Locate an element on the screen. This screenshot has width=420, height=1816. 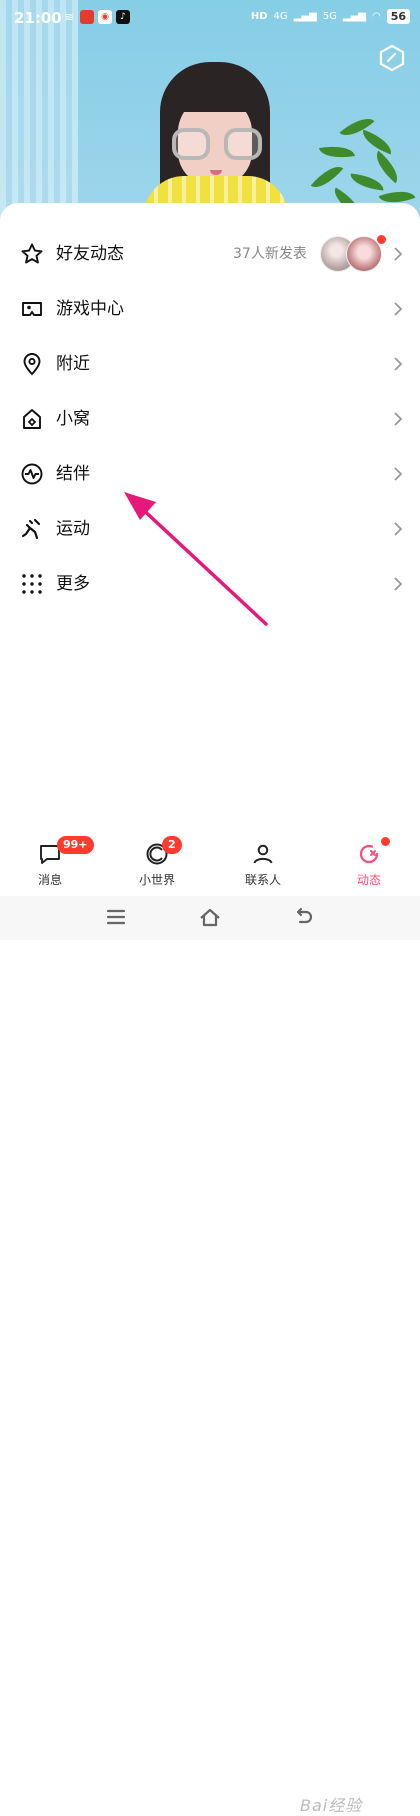
game-icon is located at coordinates (32, 309).